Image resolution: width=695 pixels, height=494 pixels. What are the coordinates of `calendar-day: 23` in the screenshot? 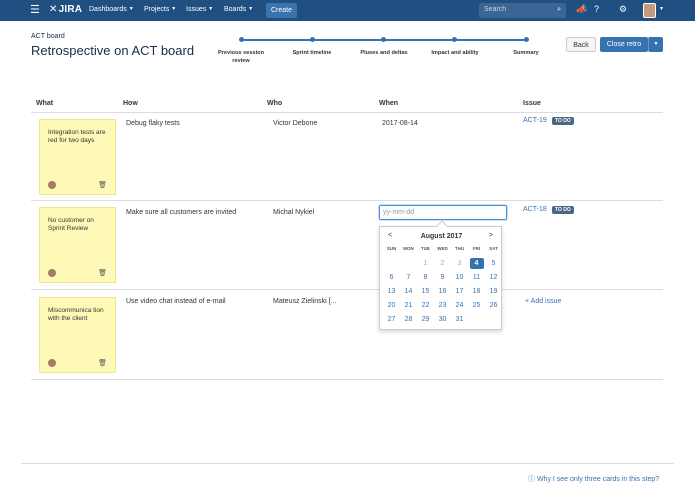 It's located at (443, 305).